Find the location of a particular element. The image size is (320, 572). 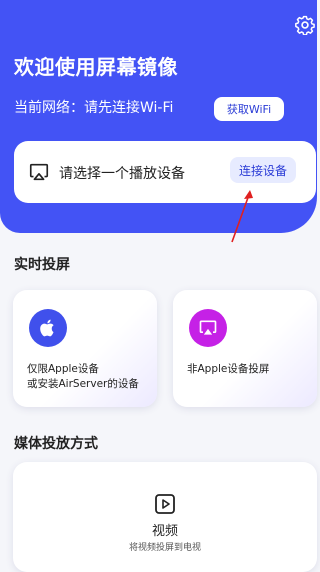

non-apple-card-line1: 非Apple设备投屏 is located at coordinates (228, 369).